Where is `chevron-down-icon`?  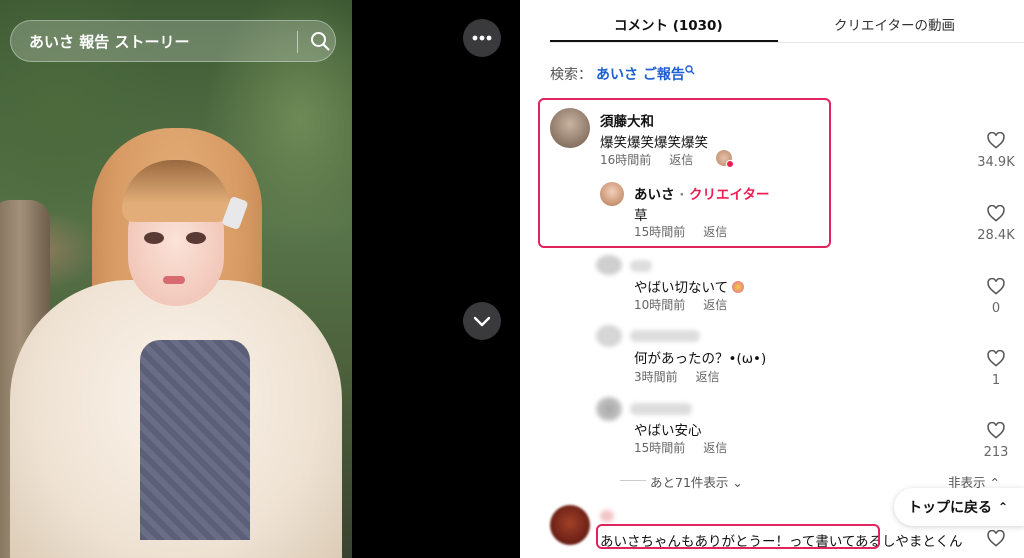 chevron-down-icon is located at coordinates (482, 321).